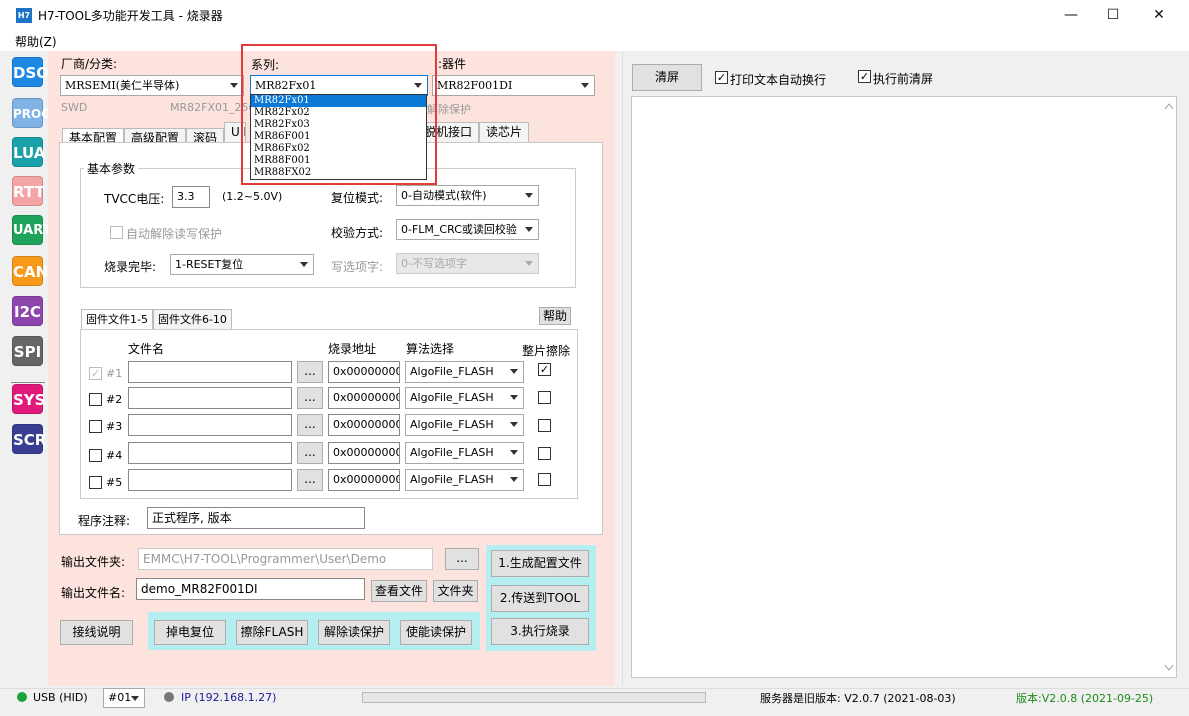  I want to click on app-version: 版本:V2.0.8 (2021-09-25), so click(1085, 698).